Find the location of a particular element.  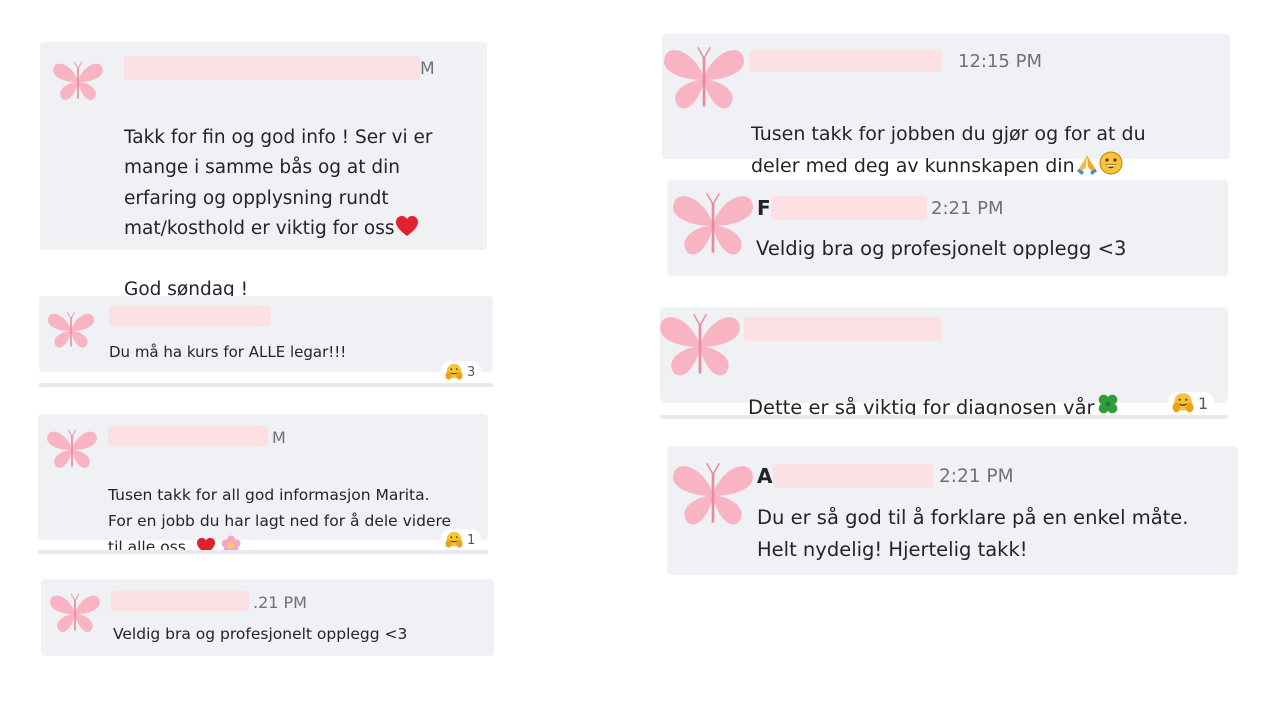

comment-author-initial: F is located at coordinates (764, 208).